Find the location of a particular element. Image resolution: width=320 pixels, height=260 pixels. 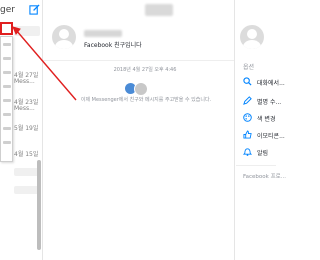

list-item-date: 5월 19일 is located at coordinates (26, 128).